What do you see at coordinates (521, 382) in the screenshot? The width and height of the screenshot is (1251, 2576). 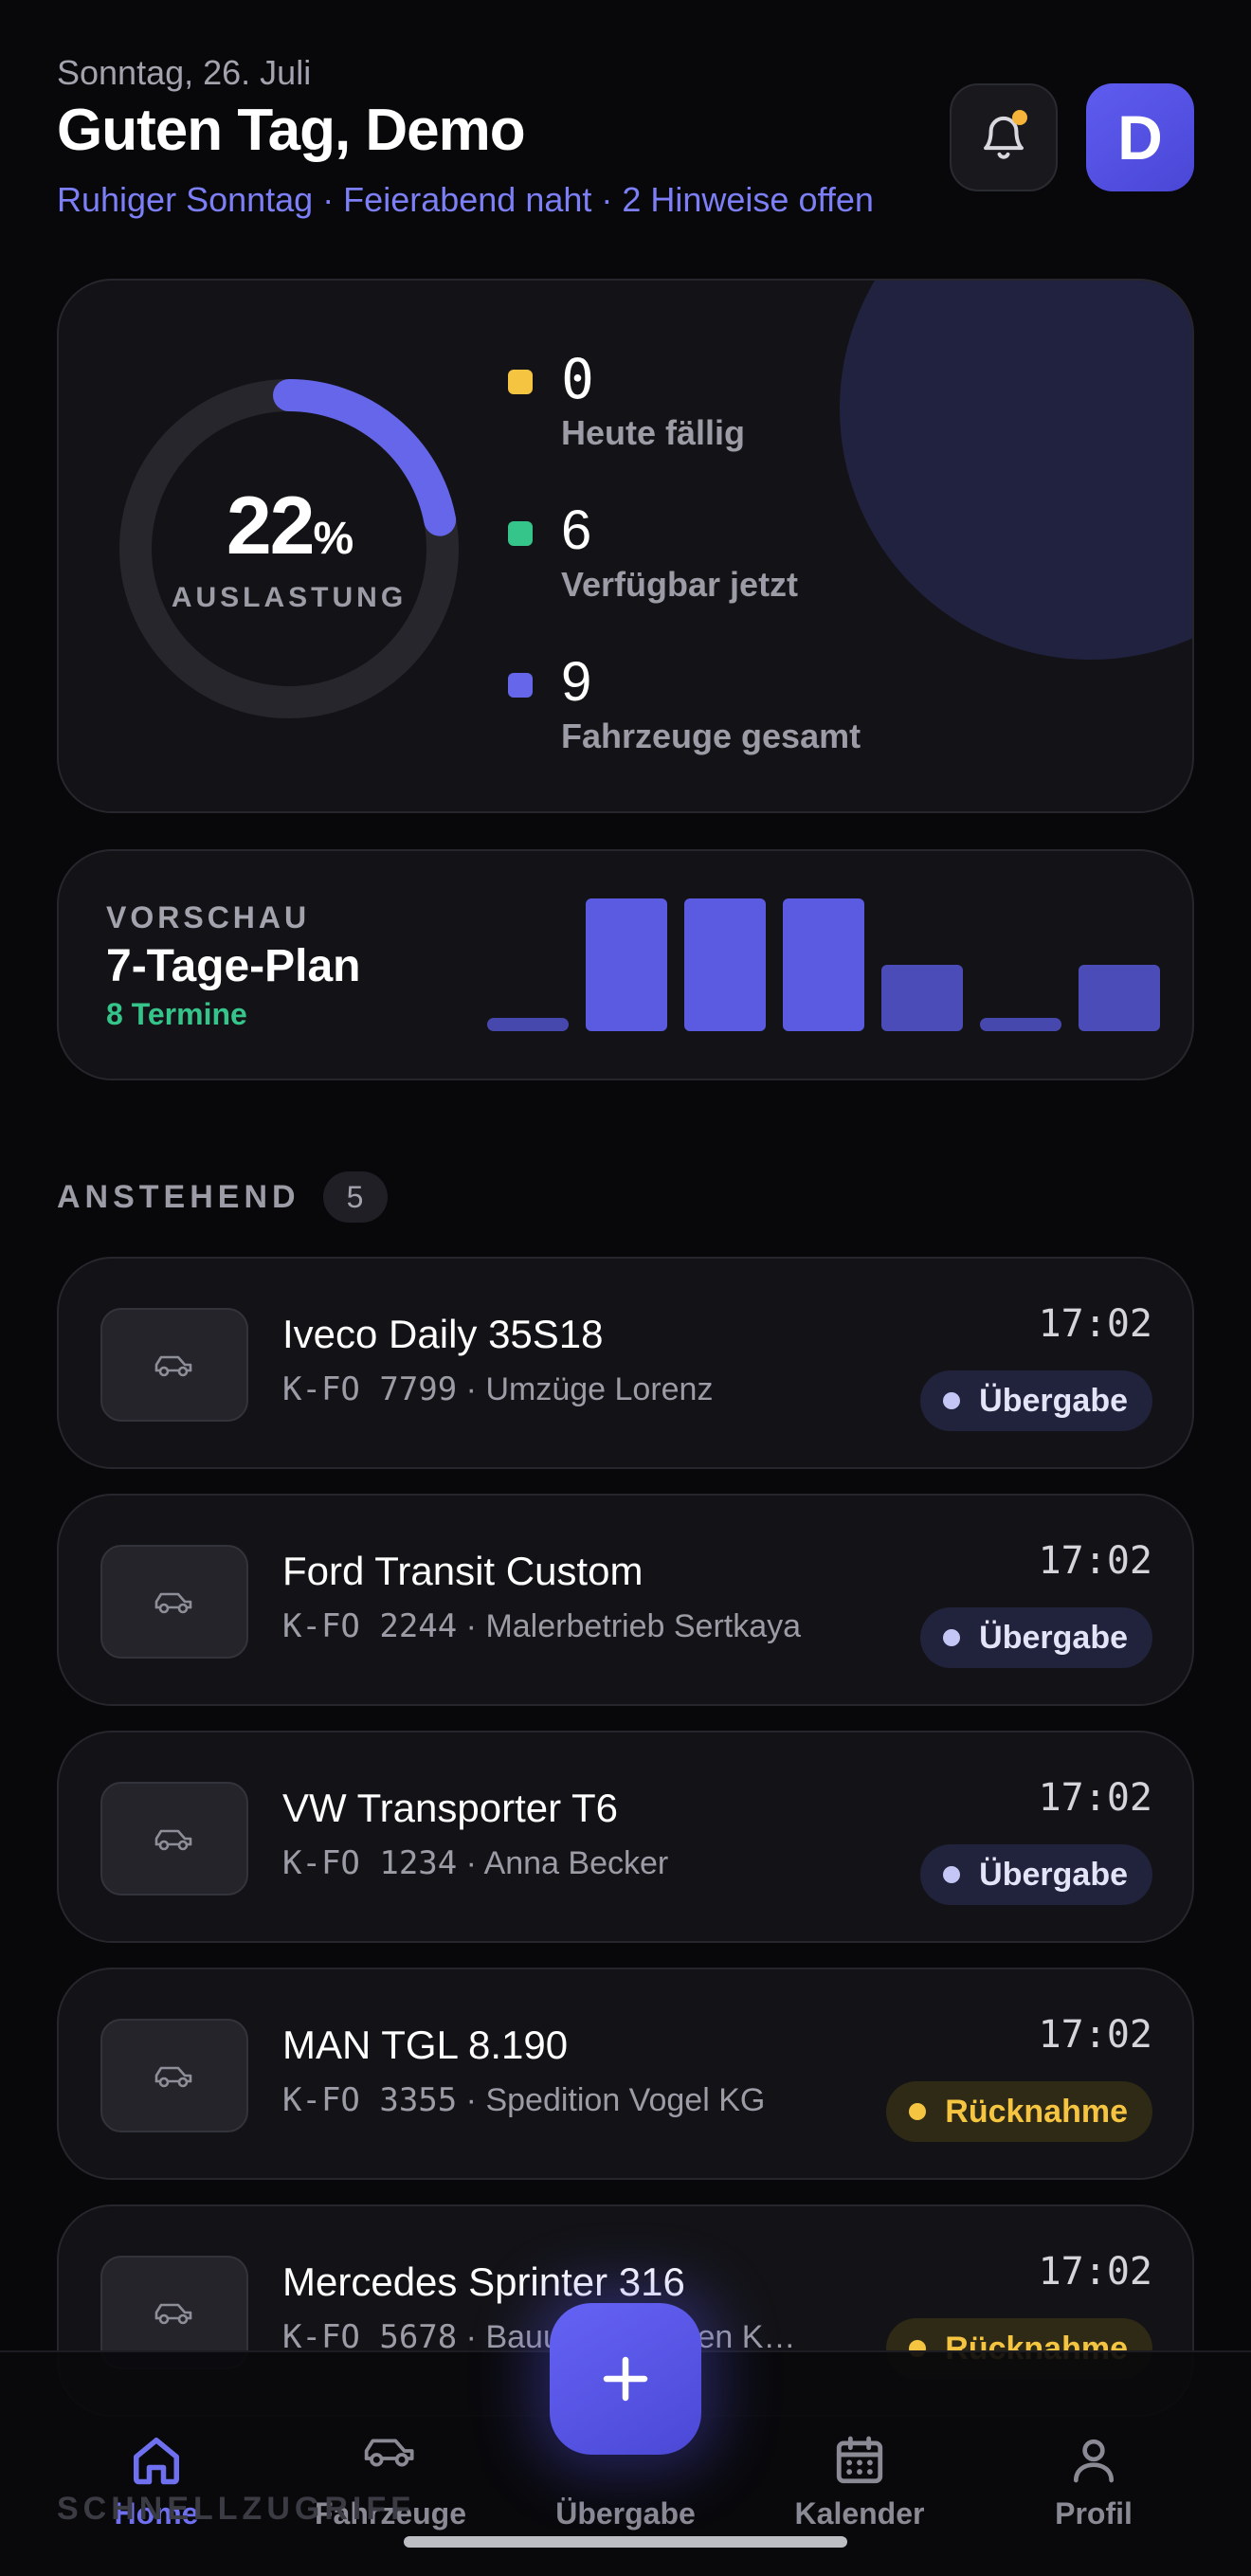 I see `stat-dot-due` at bounding box center [521, 382].